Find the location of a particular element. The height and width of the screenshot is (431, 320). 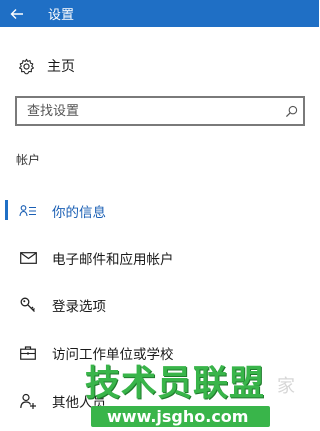

home-link: 主页 is located at coordinates (46, 66).